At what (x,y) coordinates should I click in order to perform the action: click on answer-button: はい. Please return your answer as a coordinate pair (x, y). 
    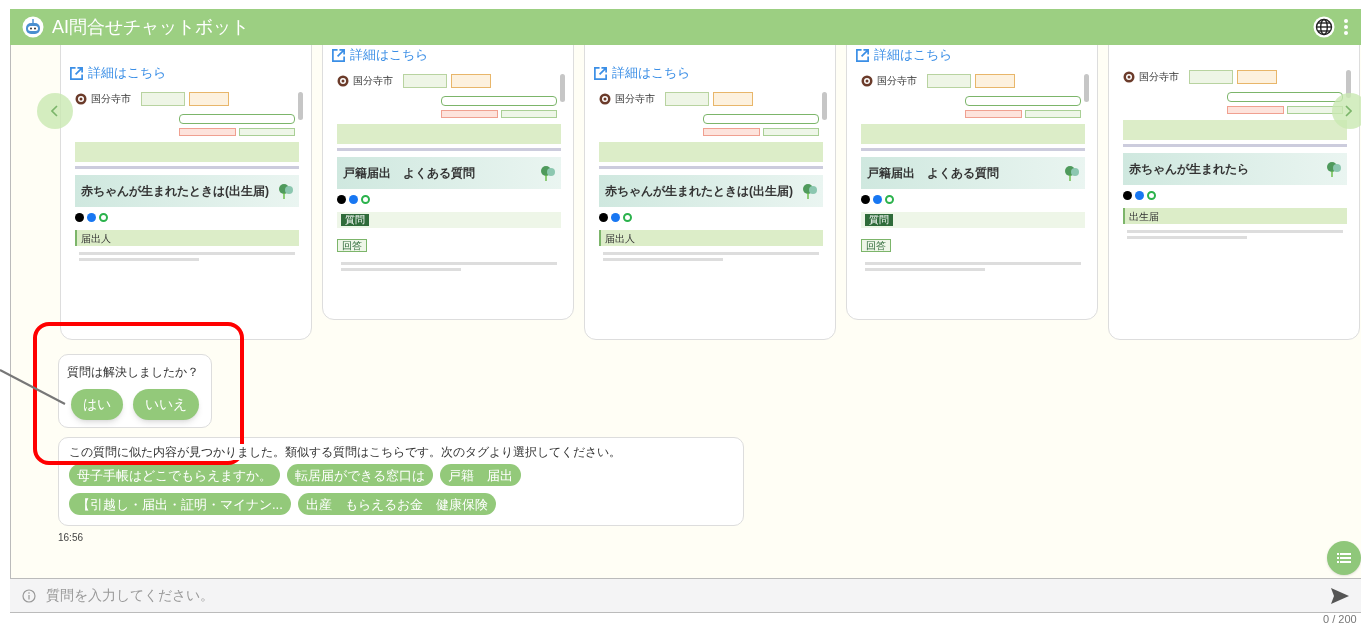
    Looking at the image, I should click on (97, 404).